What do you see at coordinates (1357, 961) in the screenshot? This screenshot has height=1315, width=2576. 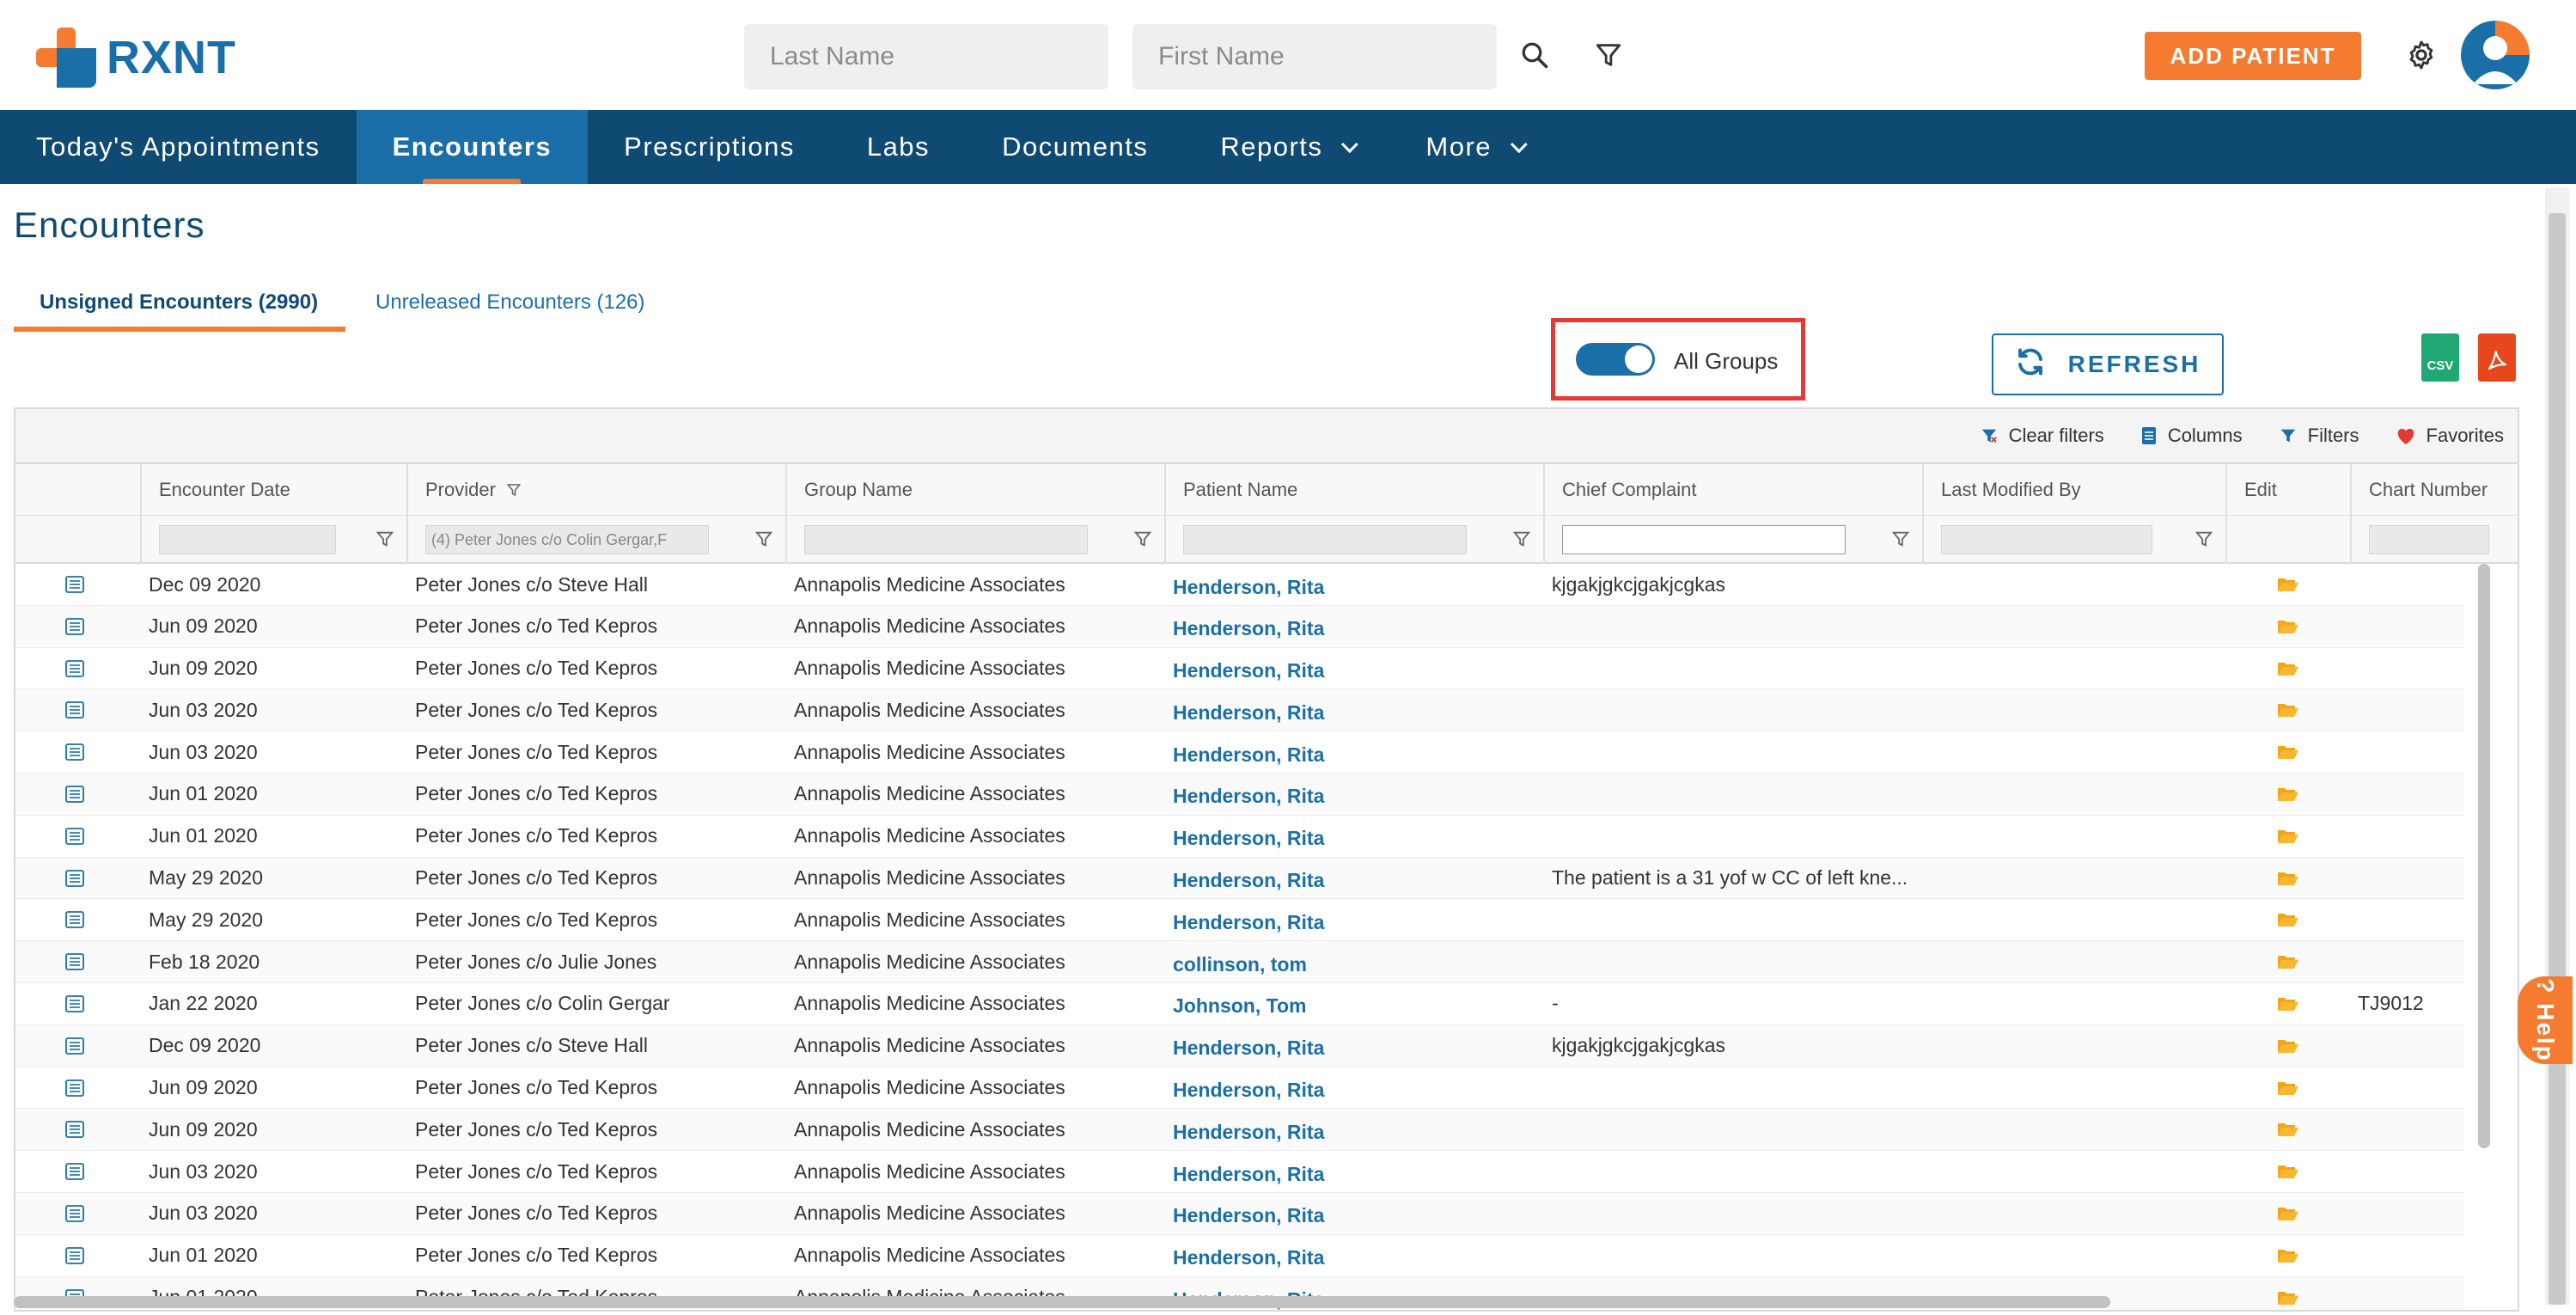 I see `patient-name-link: collinson, tom` at bounding box center [1357, 961].